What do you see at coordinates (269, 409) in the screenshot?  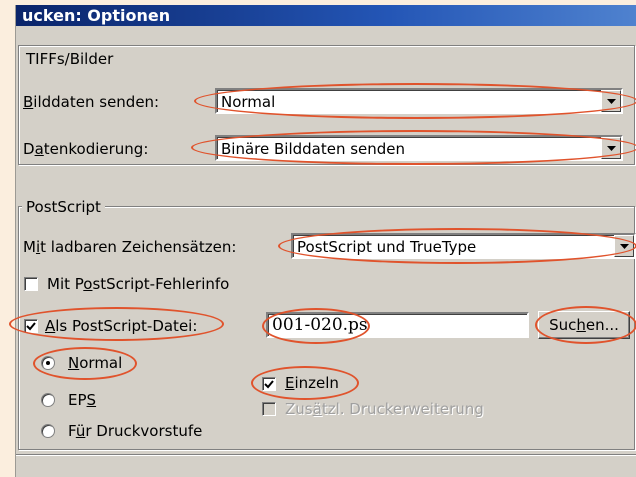 I see `zusaetzl-checkbox` at bounding box center [269, 409].